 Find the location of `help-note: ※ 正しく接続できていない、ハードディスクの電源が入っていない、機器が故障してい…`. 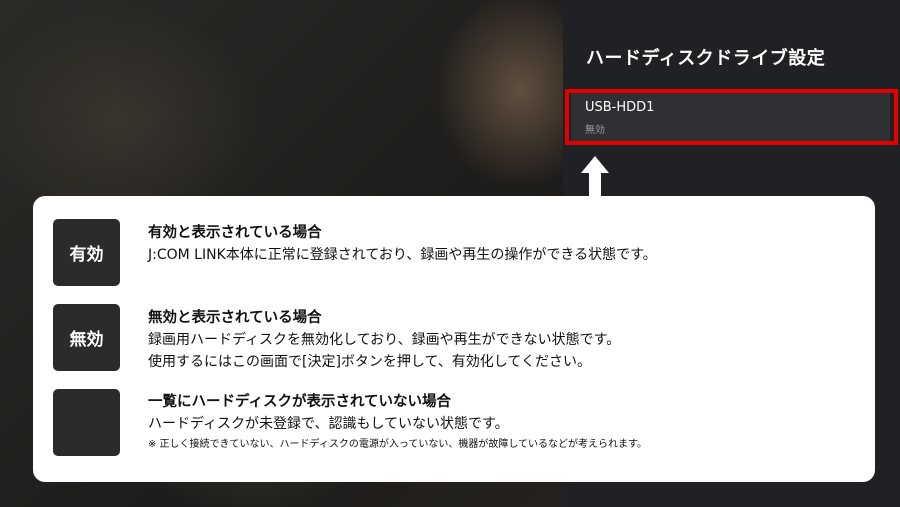

help-note: ※ 正しく接続できていない、ハードディスクの電源が入っていない、機器が故障してい… is located at coordinates (398, 444).